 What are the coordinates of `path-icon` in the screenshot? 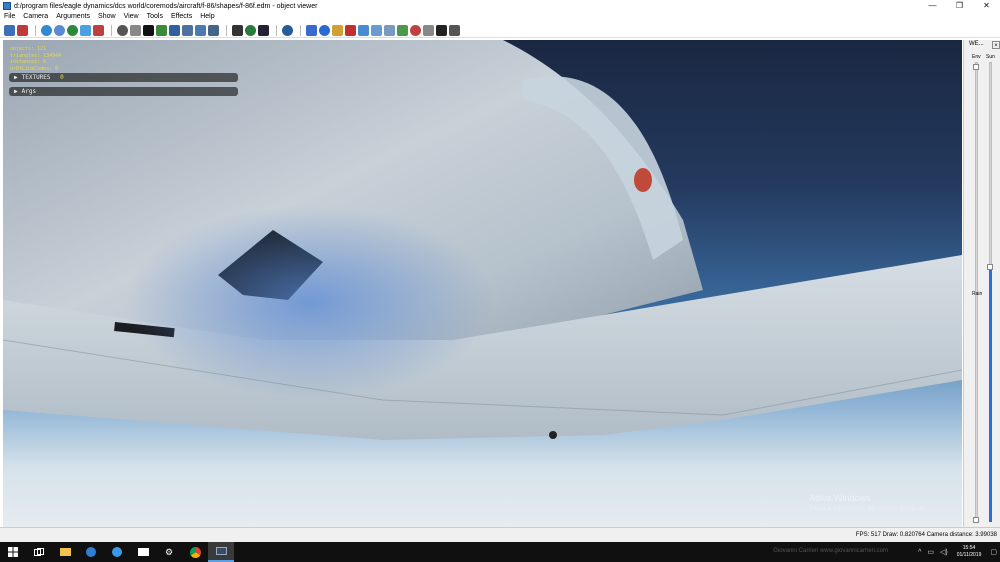 It's located at (376, 30).